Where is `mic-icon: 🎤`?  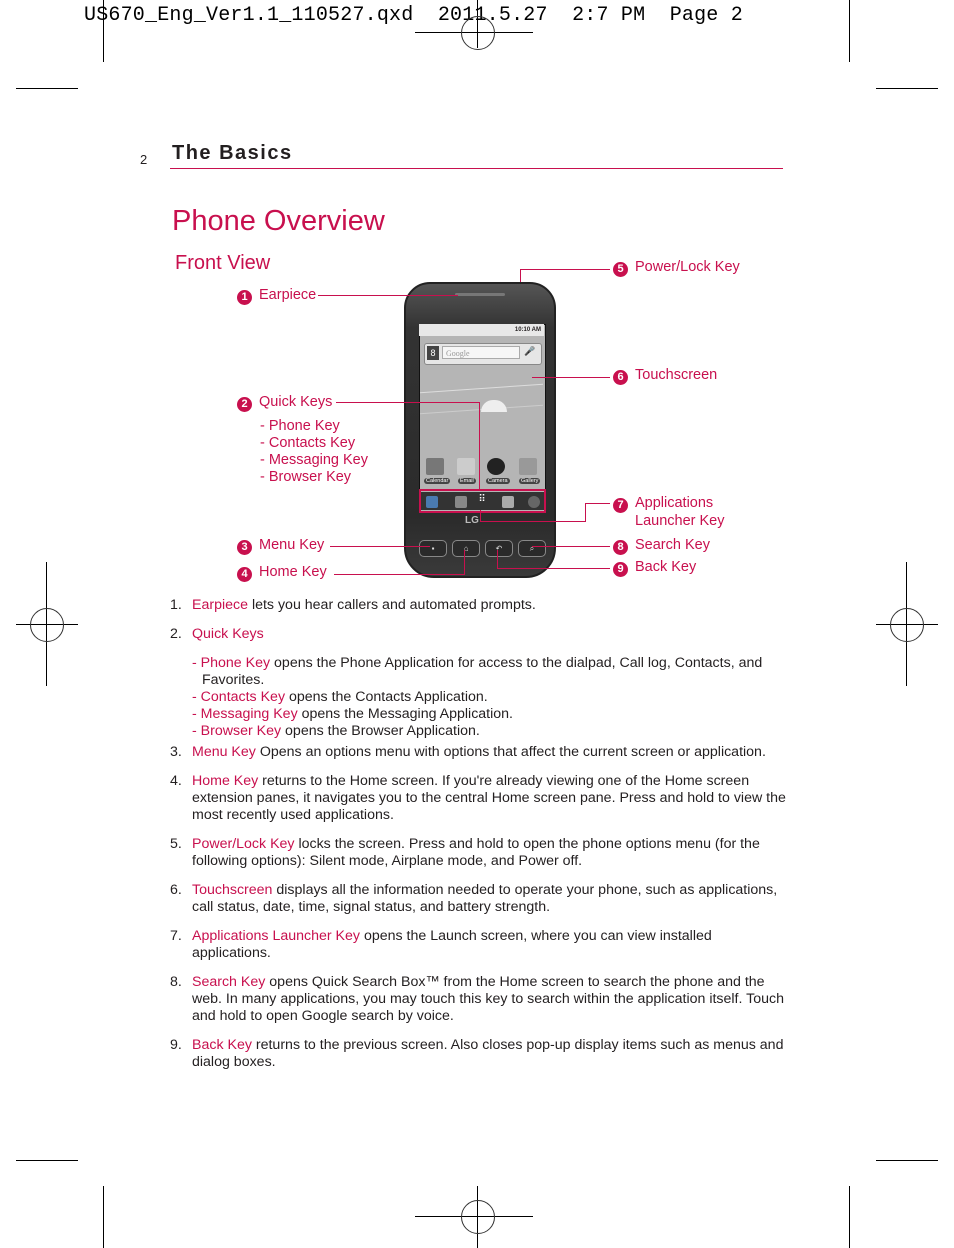 mic-icon: 🎤 is located at coordinates (530, 351).